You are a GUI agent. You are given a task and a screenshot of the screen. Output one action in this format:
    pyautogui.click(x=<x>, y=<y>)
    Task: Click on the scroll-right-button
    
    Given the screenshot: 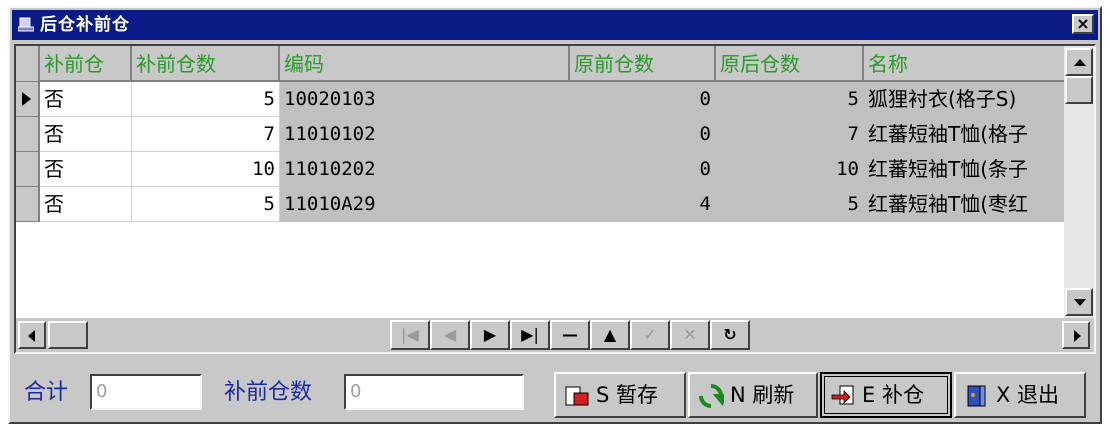 What is the action you would take?
    pyautogui.click(x=1076, y=335)
    